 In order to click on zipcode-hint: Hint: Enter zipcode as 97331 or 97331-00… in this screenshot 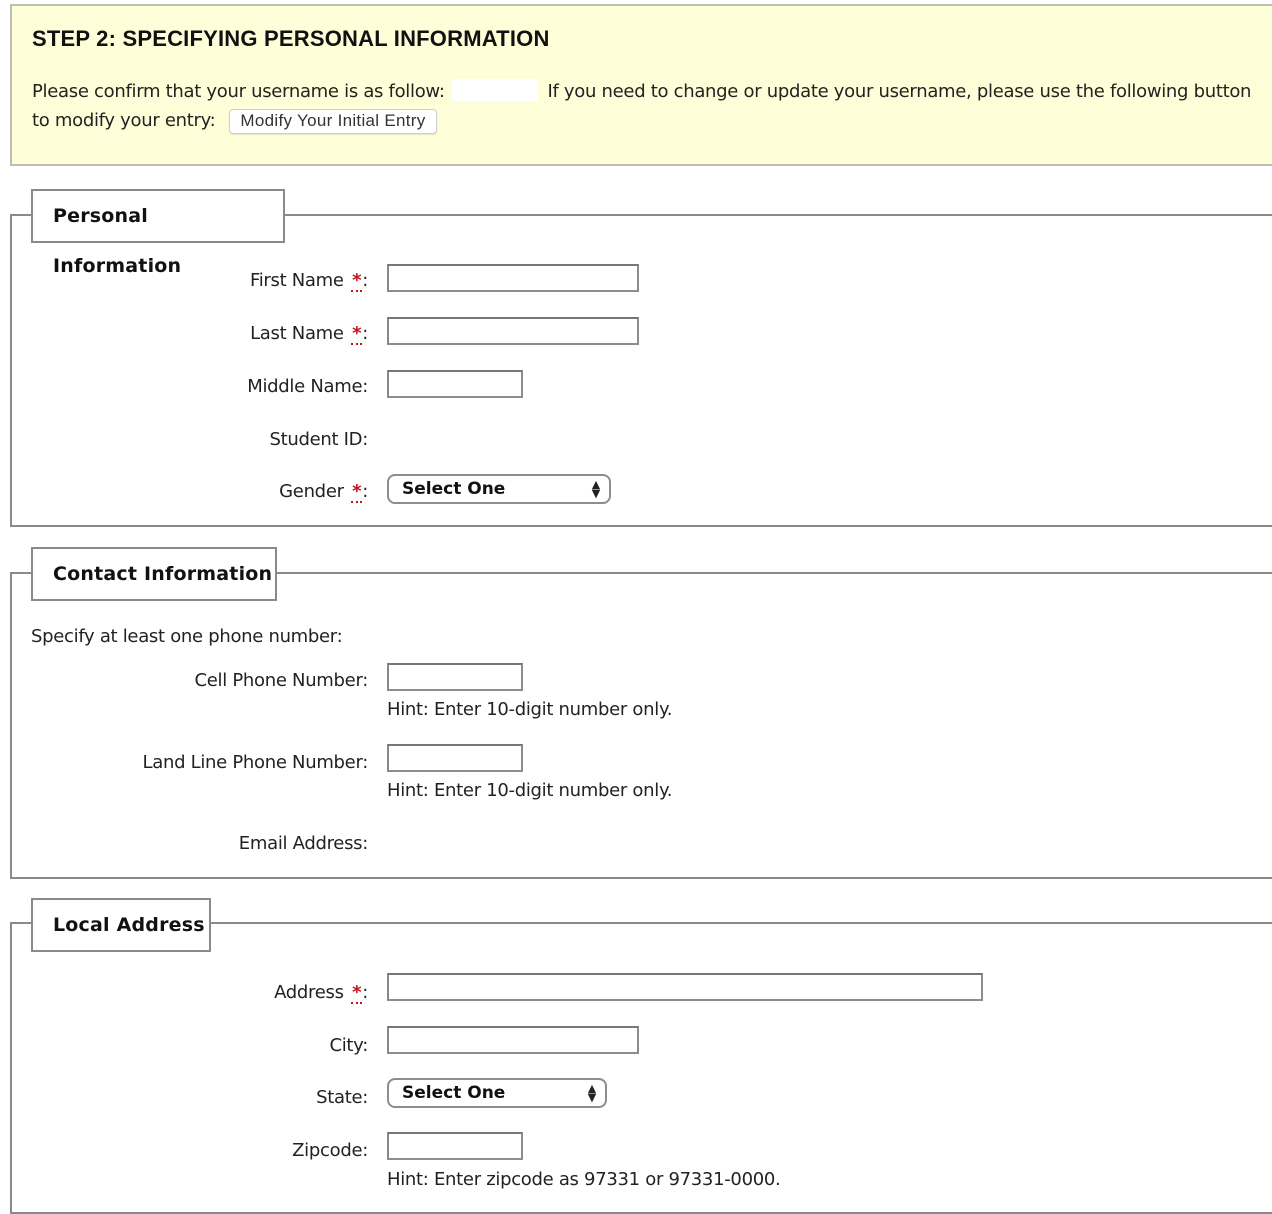, I will do `click(584, 1179)`.